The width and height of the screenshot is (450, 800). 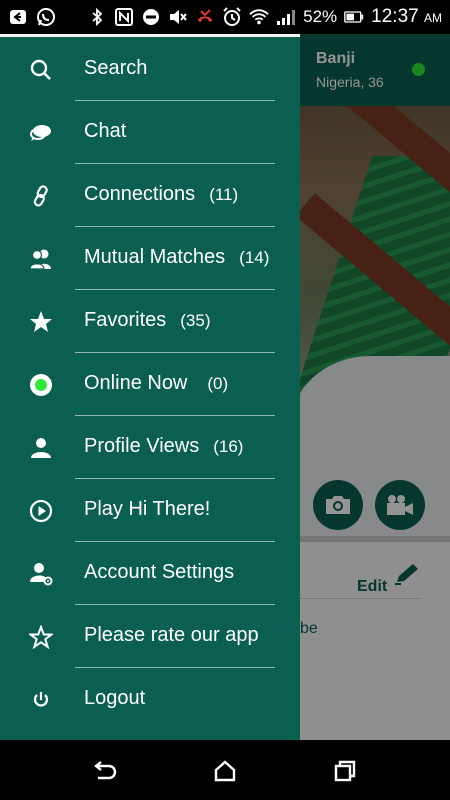 What do you see at coordinates (150, 35) in the screenshot?
I see `drawer-top-edge` at bounding box center [150, 35].